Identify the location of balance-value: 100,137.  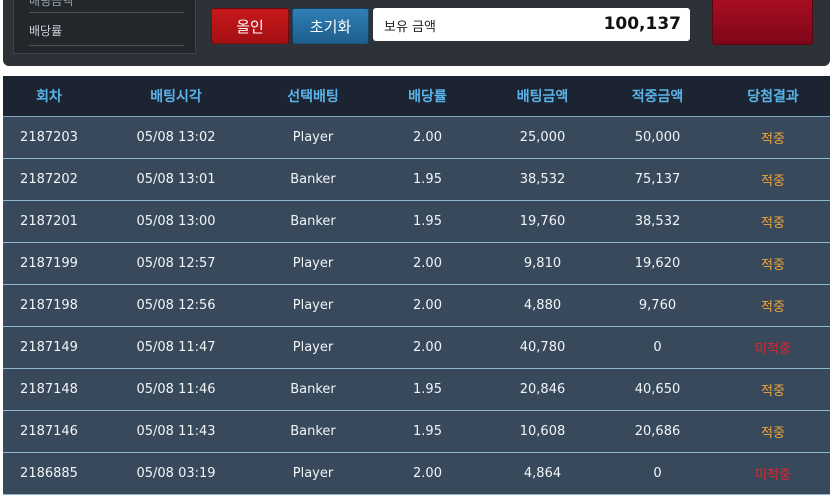
(642, 24).